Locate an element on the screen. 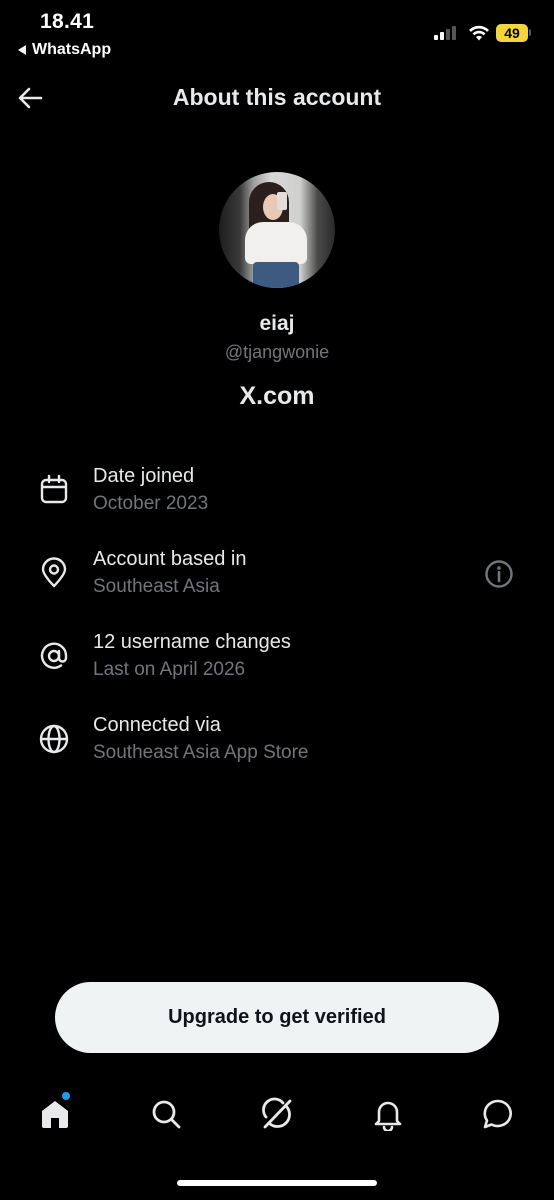 This screenshot has width=554, height=1200. profile-name: eiaj is located at coordinates (277, 323).